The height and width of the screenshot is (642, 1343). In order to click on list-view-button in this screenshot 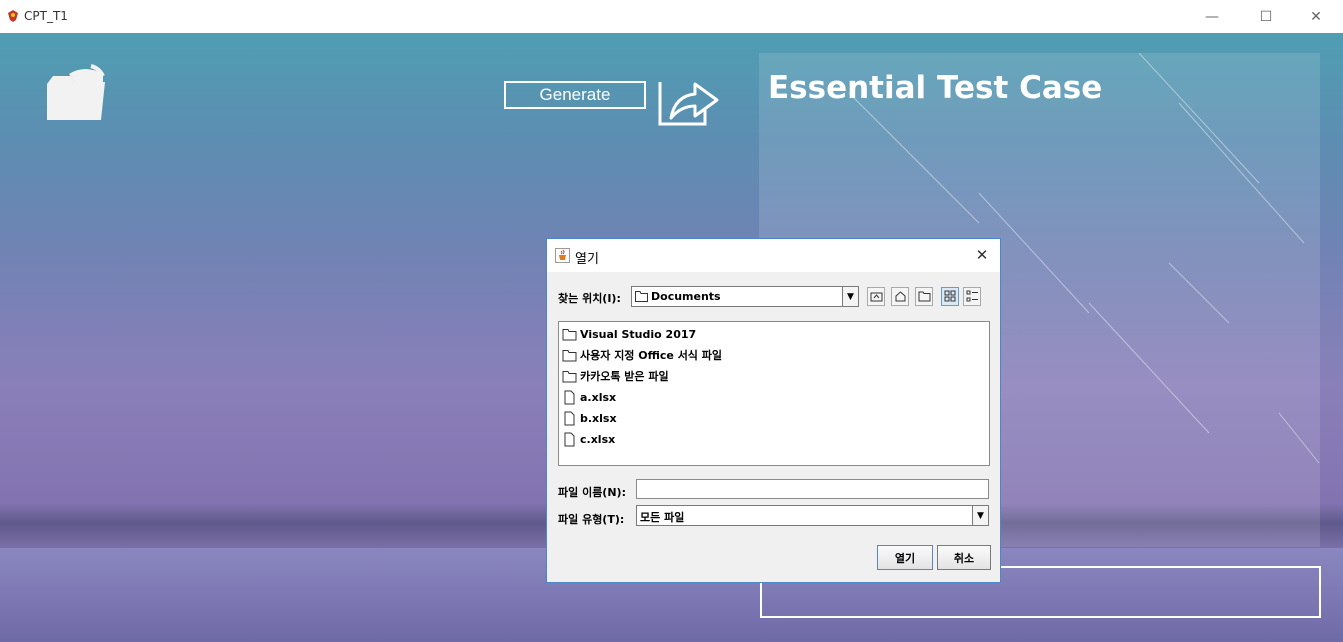, I will do `click(950, 296)`.